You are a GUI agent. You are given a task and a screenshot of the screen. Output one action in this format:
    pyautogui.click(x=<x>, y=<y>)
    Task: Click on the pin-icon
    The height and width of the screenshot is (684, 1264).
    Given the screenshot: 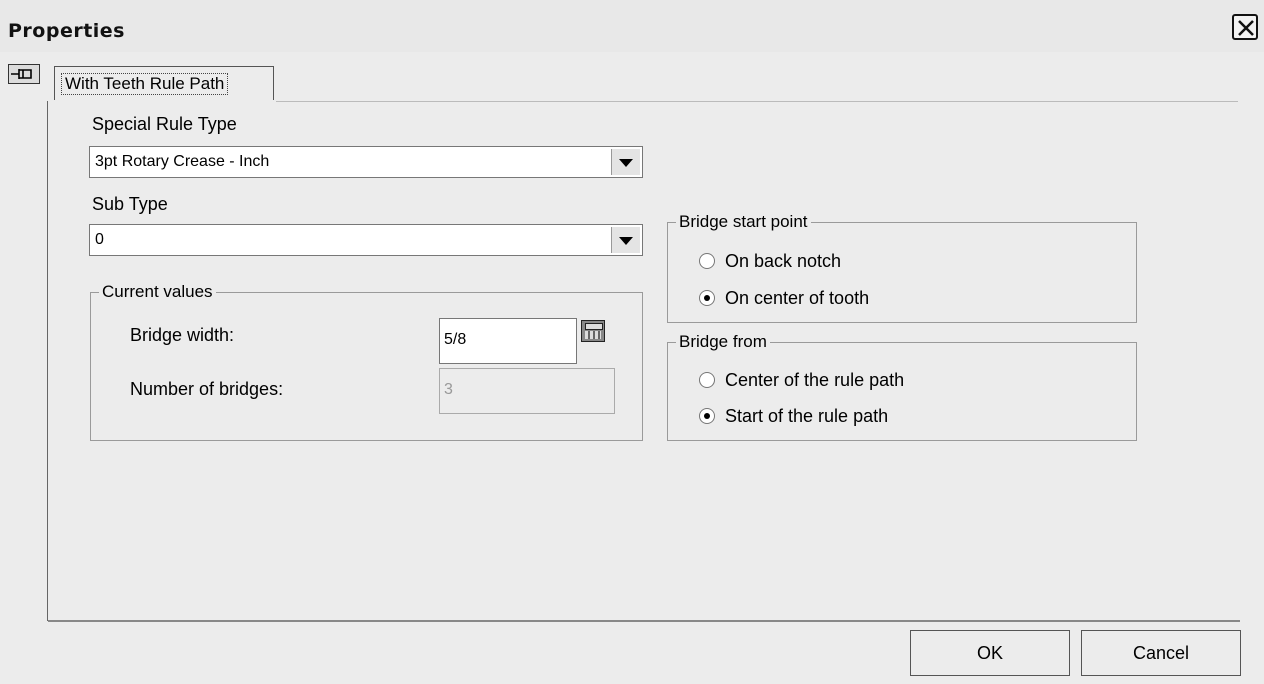 What is the action you would take?
    pyautogui.click(x=21, y=74)
    